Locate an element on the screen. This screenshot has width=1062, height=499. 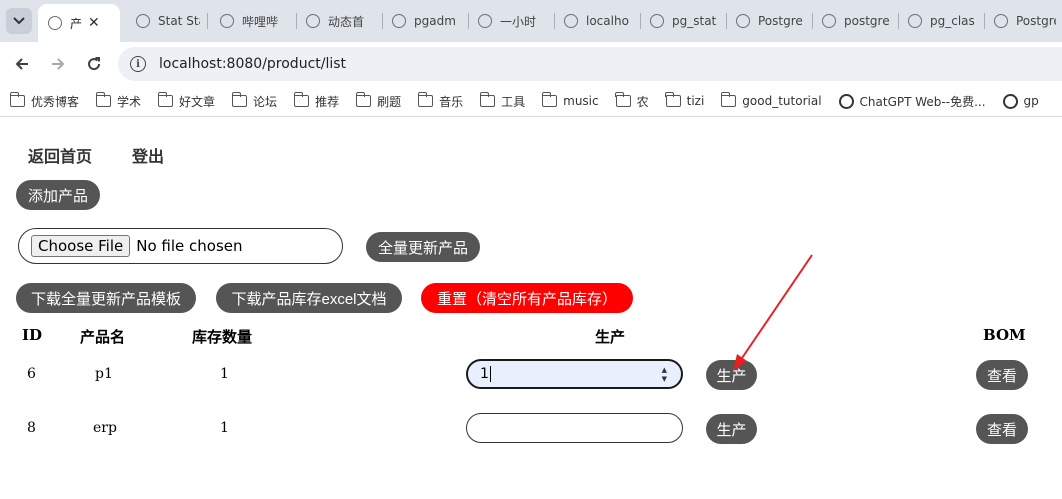
bookmark-folder: 论坛 is located at coordinates (254, 101).